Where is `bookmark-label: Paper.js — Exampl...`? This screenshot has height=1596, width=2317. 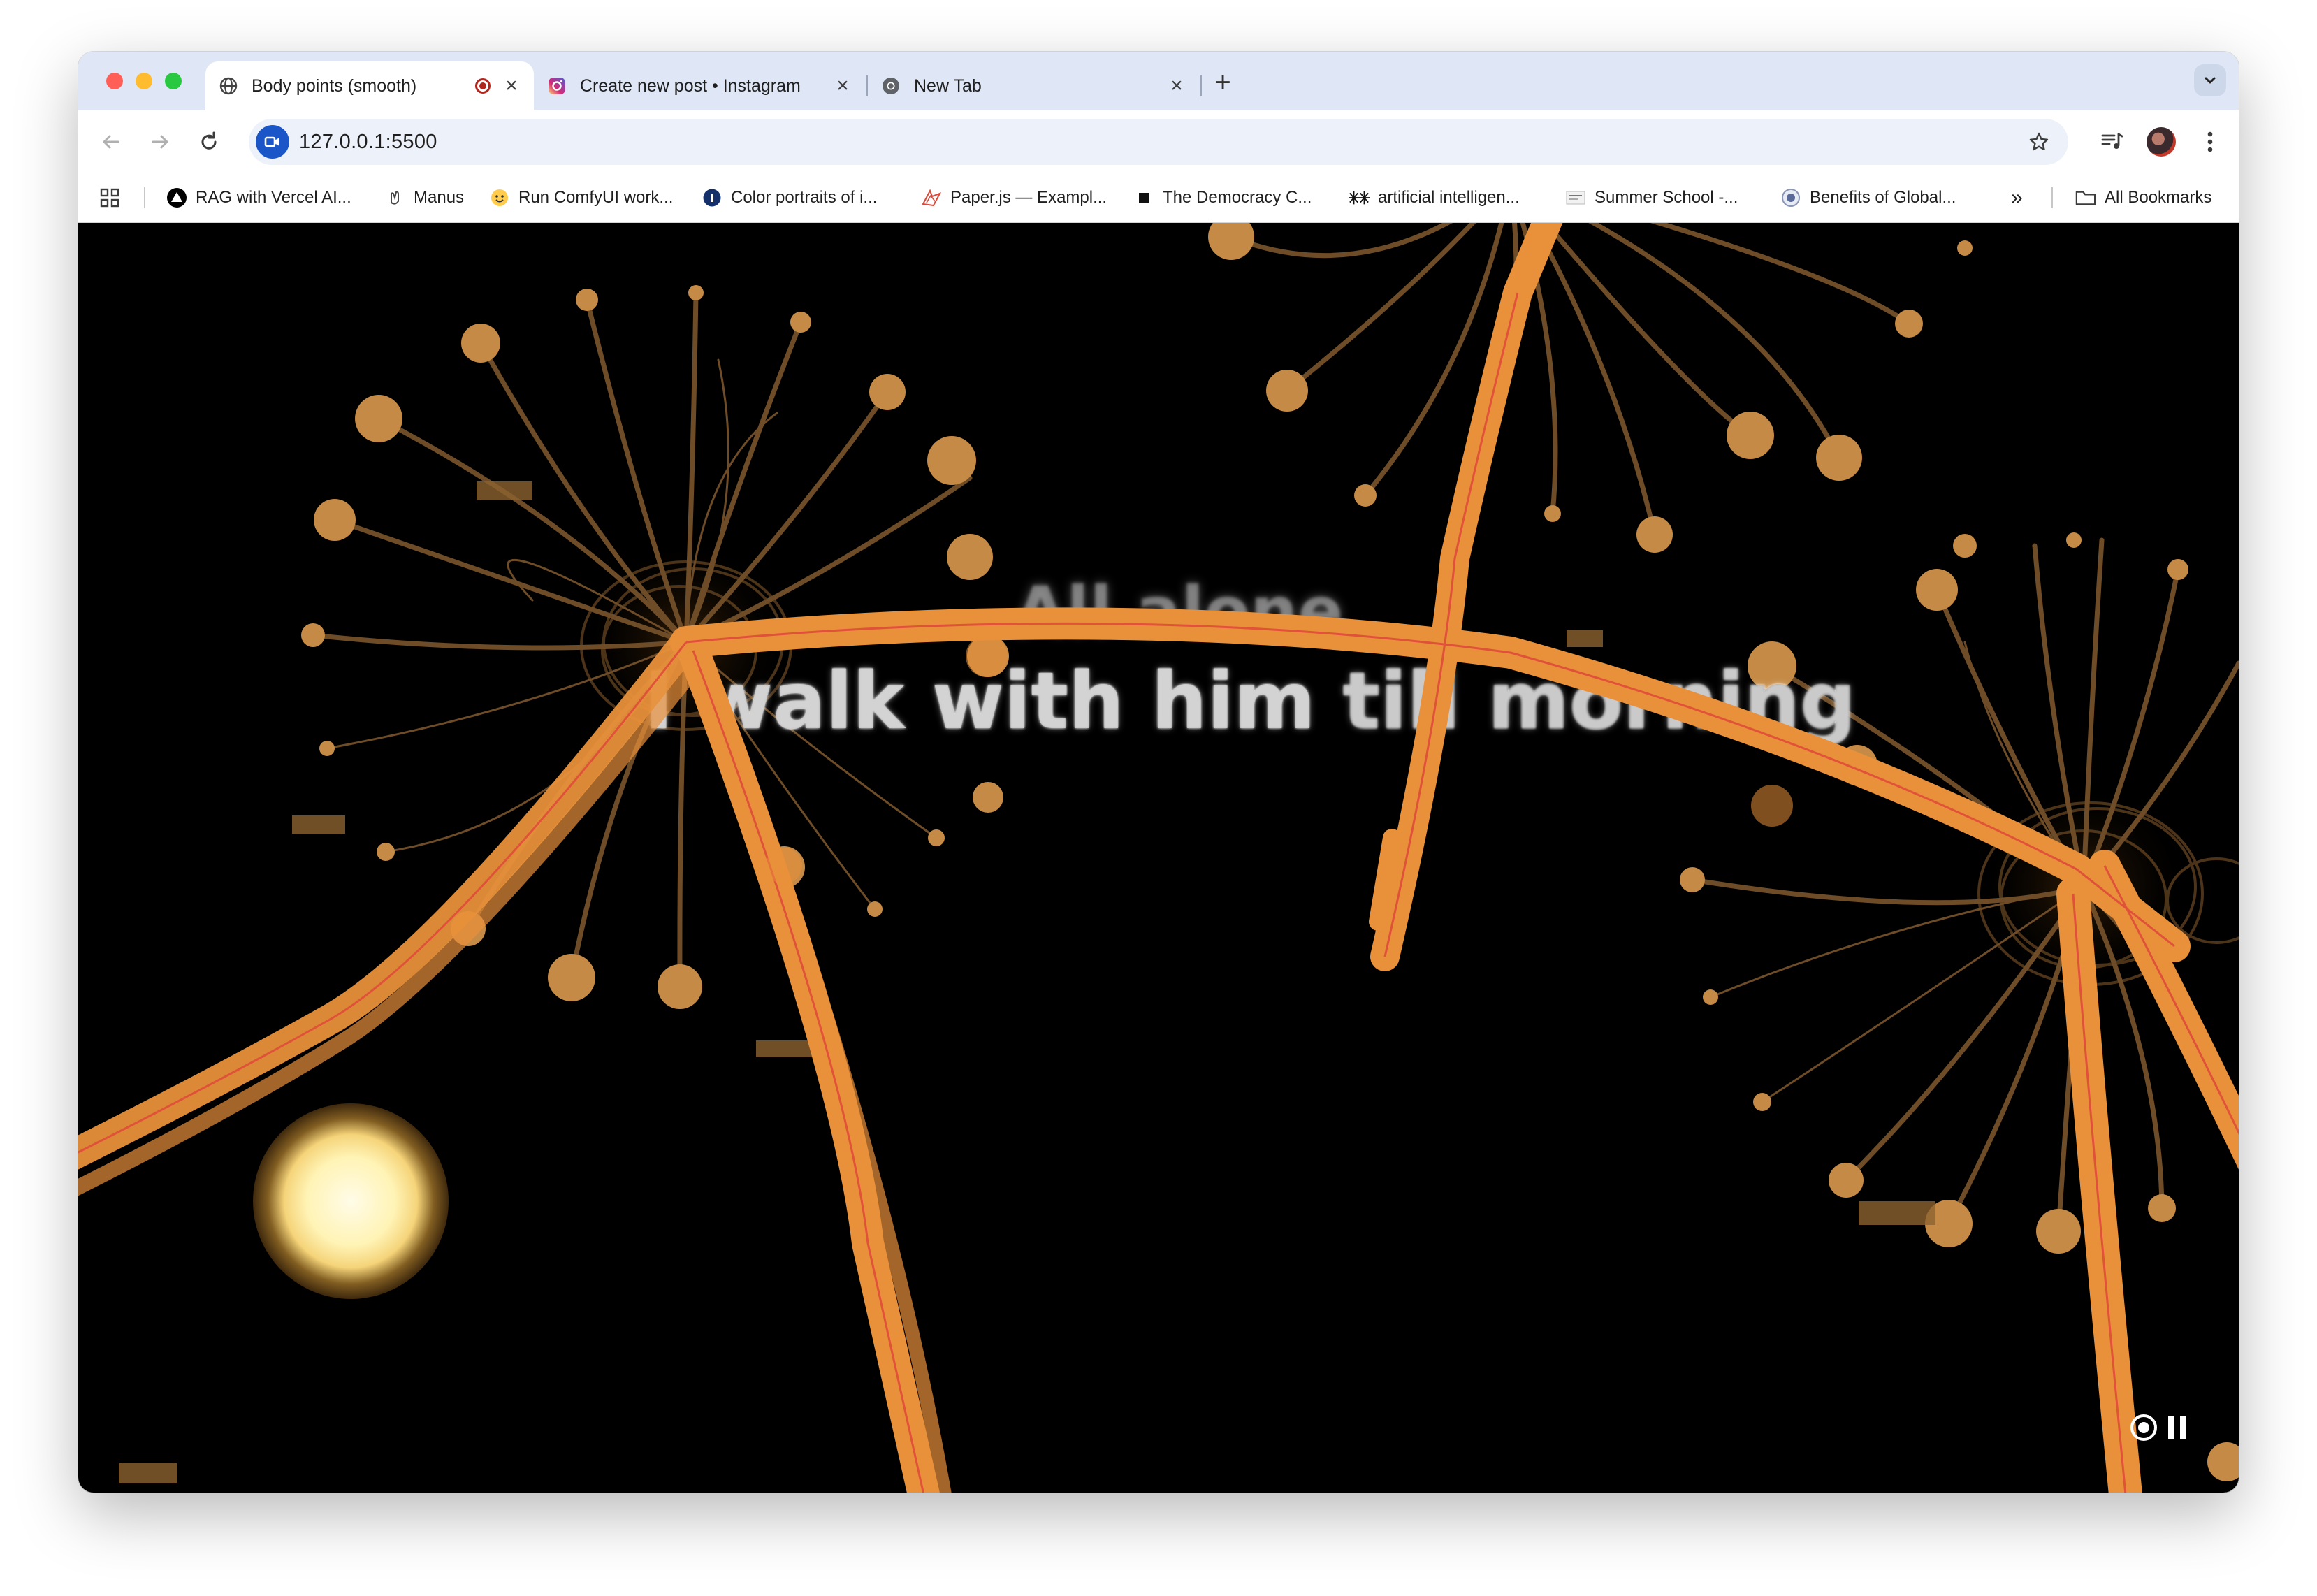 bookmark-label: Paper.js — Exampl... is located at coordinates (1028, 197).